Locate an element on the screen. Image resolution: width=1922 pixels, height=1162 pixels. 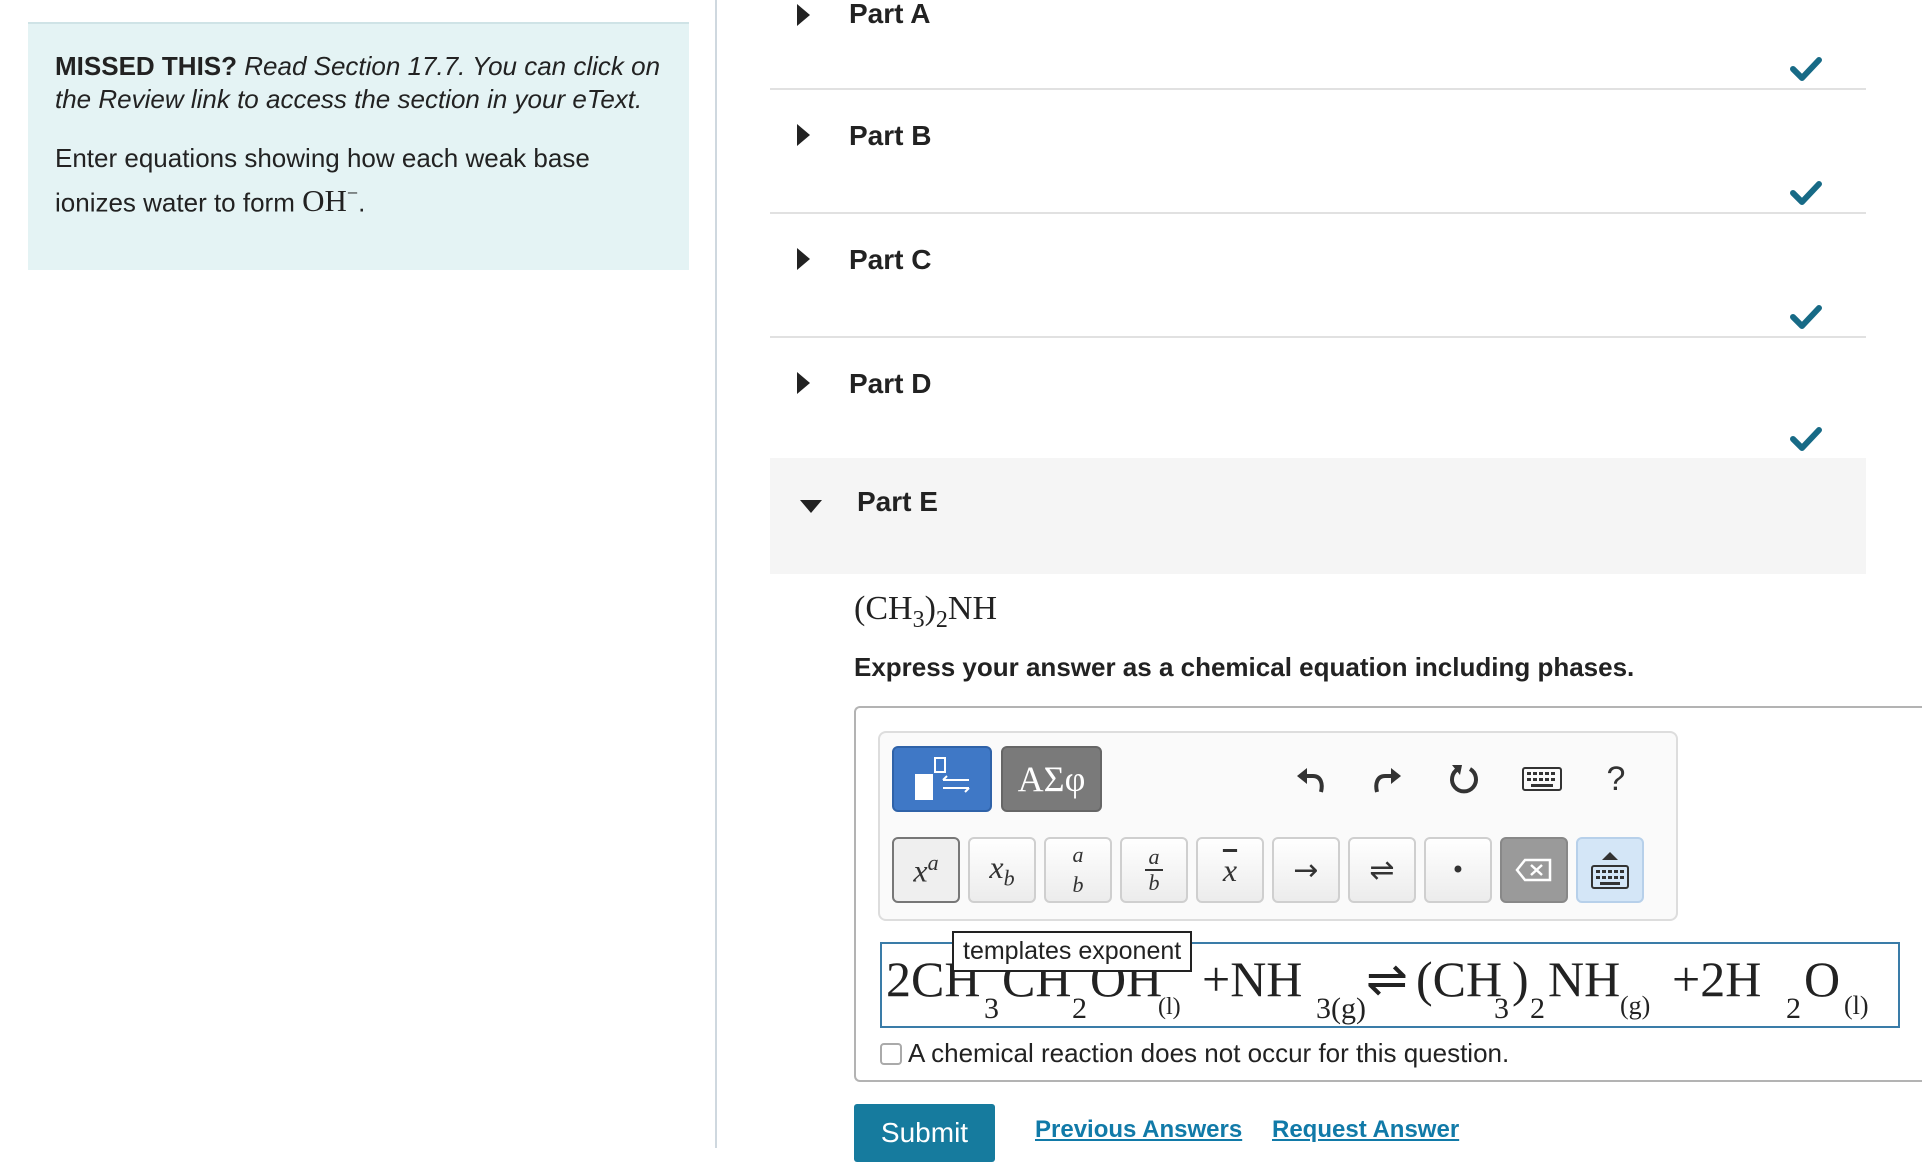
tooltip: templates exponent is located at coordinates (1072, 951).